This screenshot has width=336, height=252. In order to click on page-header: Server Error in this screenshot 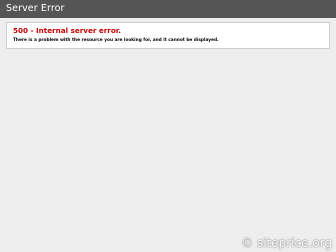, I will do `click(168, 9)`.